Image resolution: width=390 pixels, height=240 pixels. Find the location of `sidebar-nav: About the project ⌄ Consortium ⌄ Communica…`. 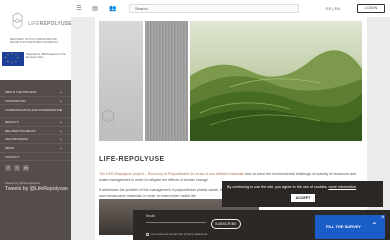

sidebar-nav: About the project ⌄ Consortium ⌄ Communica… is located at coordinates (35, 125).